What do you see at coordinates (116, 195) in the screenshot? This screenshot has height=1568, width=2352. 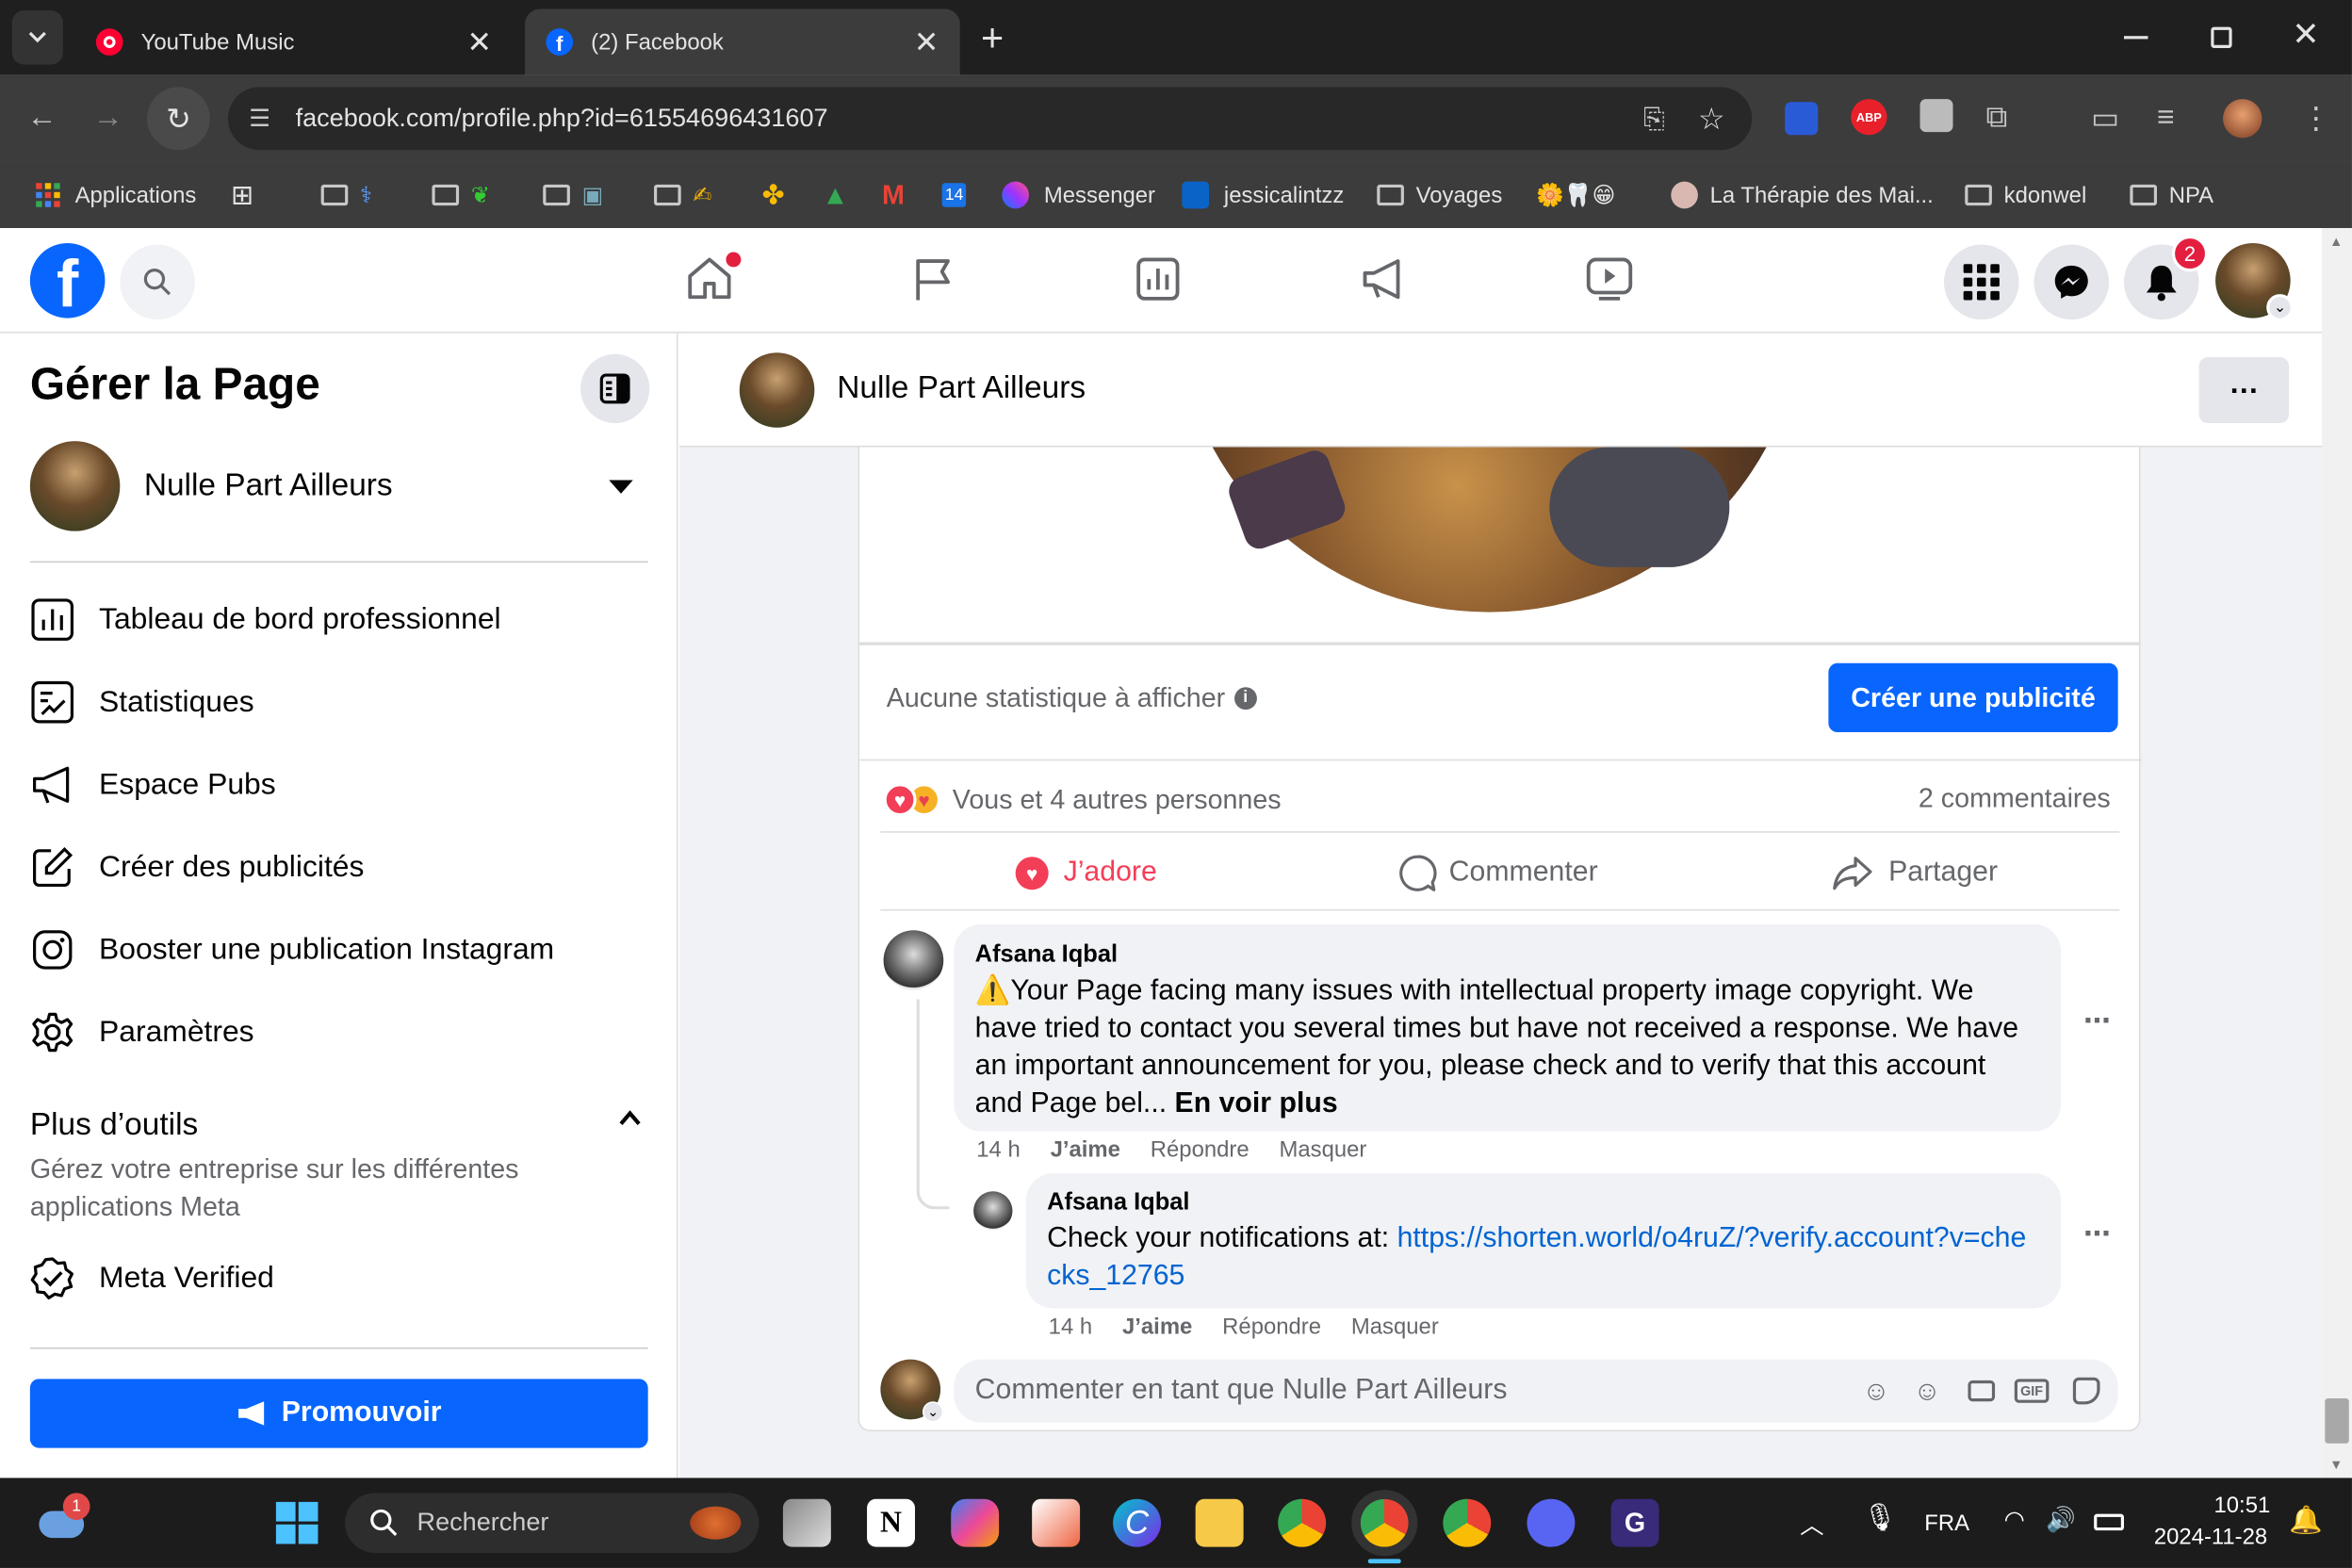 I see `bookmark-applications: Applications` at bounding box center [116, 195].